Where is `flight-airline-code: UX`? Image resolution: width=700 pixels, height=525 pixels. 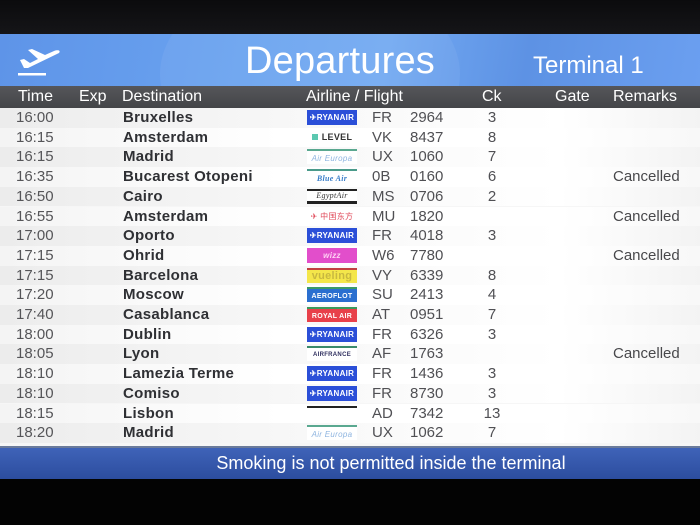
flight-airline-code: UX is located at coordinates (382, 433).